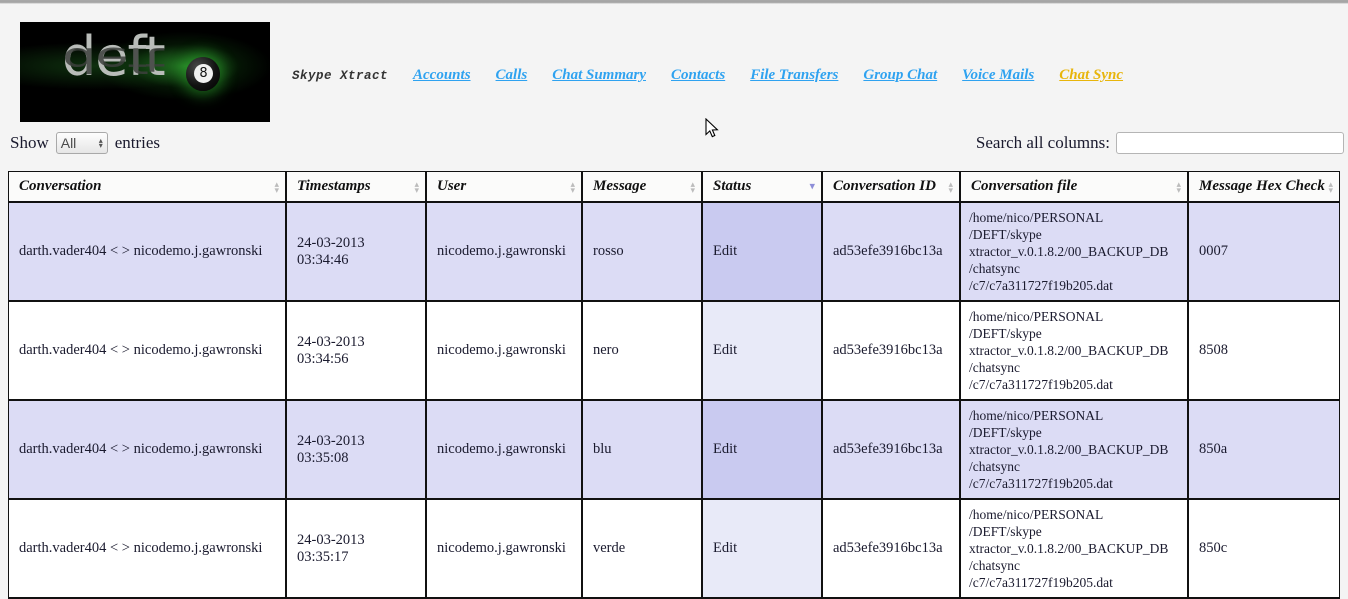 Image resolution: width=1348 pixels, height=599 pixels. I want to click on eight-ball-icon: 8, so click(203, 74).